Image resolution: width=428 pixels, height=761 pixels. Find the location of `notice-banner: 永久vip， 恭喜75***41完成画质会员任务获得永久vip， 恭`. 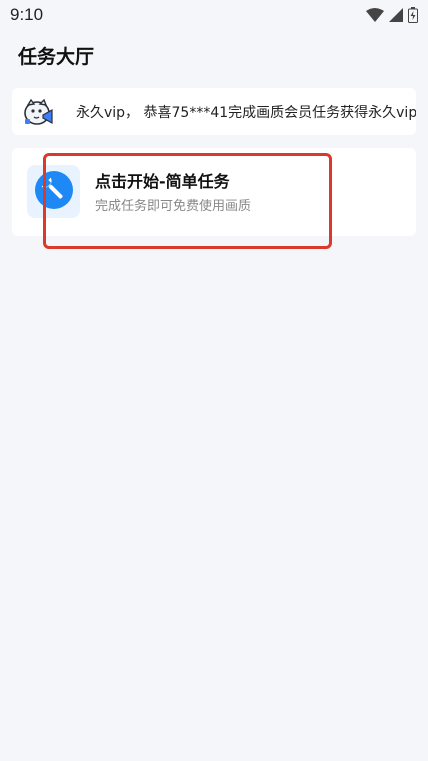

notice-banner: 永久vip， 恭喜75***41完成画质会员任务获得永久vip， 恭 is located at coordinates (214, 111).